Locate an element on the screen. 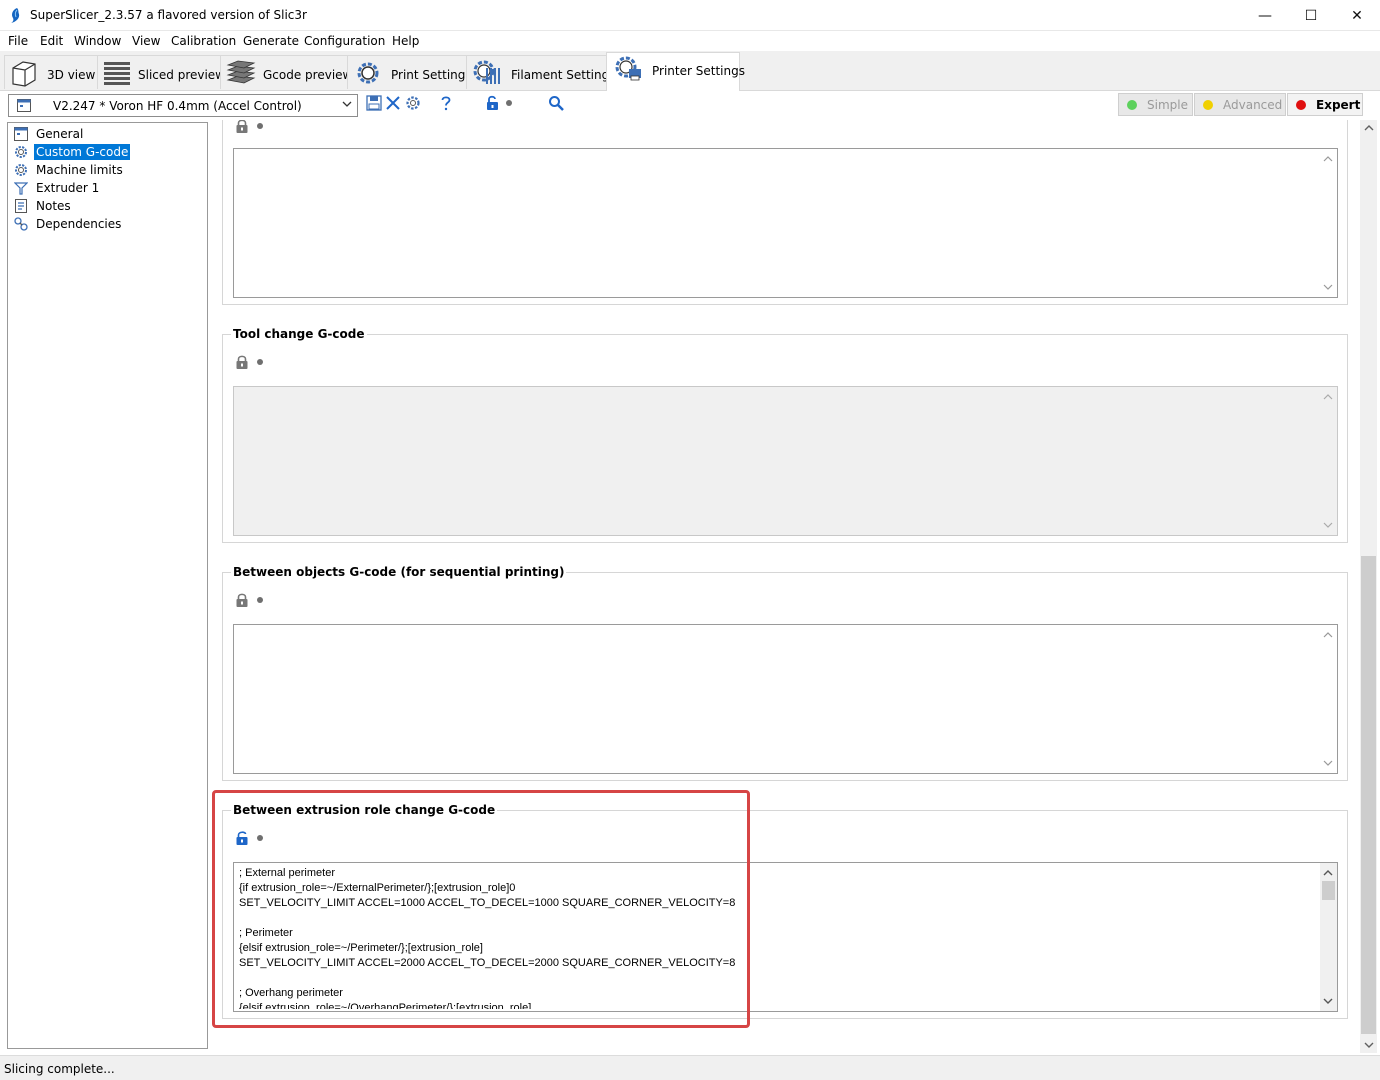 Image resolution: width=1380 pixels, height=1080 pixels. mode-label: Advanced is located at coordinates (1253, 105).